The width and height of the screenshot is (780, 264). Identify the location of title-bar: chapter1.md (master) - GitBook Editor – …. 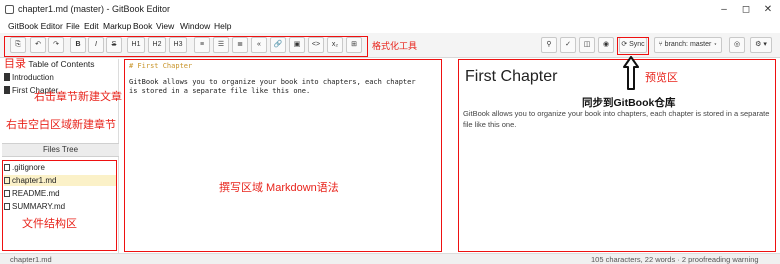
(390, 10).